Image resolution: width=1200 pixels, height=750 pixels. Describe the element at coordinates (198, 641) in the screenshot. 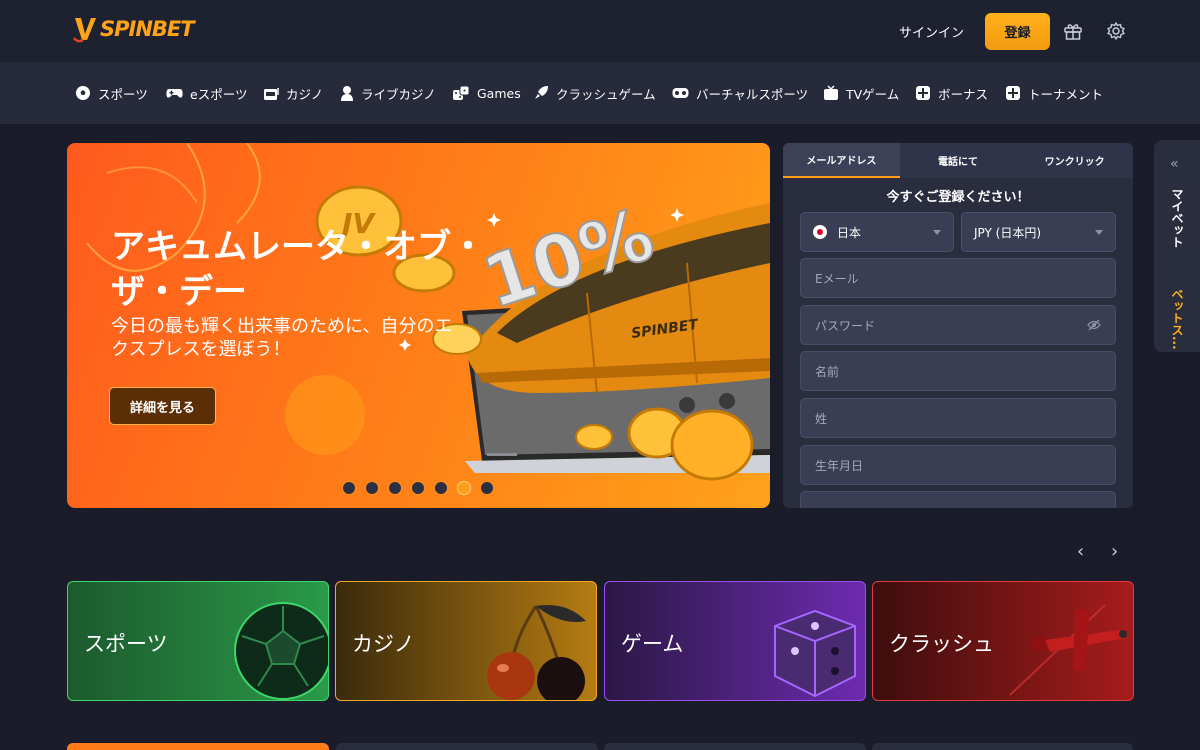

I see `category-card-sports: スポーツ` at that location.